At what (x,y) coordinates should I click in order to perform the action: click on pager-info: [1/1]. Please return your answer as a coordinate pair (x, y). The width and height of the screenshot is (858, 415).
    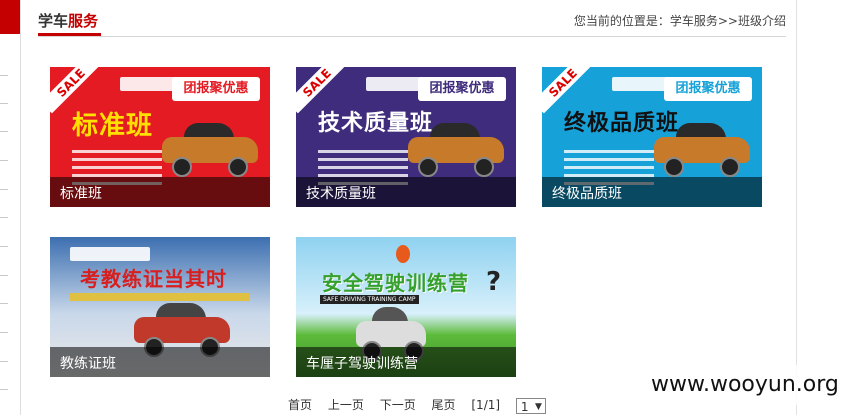
    Looking at the image, I should click on (486, 405).